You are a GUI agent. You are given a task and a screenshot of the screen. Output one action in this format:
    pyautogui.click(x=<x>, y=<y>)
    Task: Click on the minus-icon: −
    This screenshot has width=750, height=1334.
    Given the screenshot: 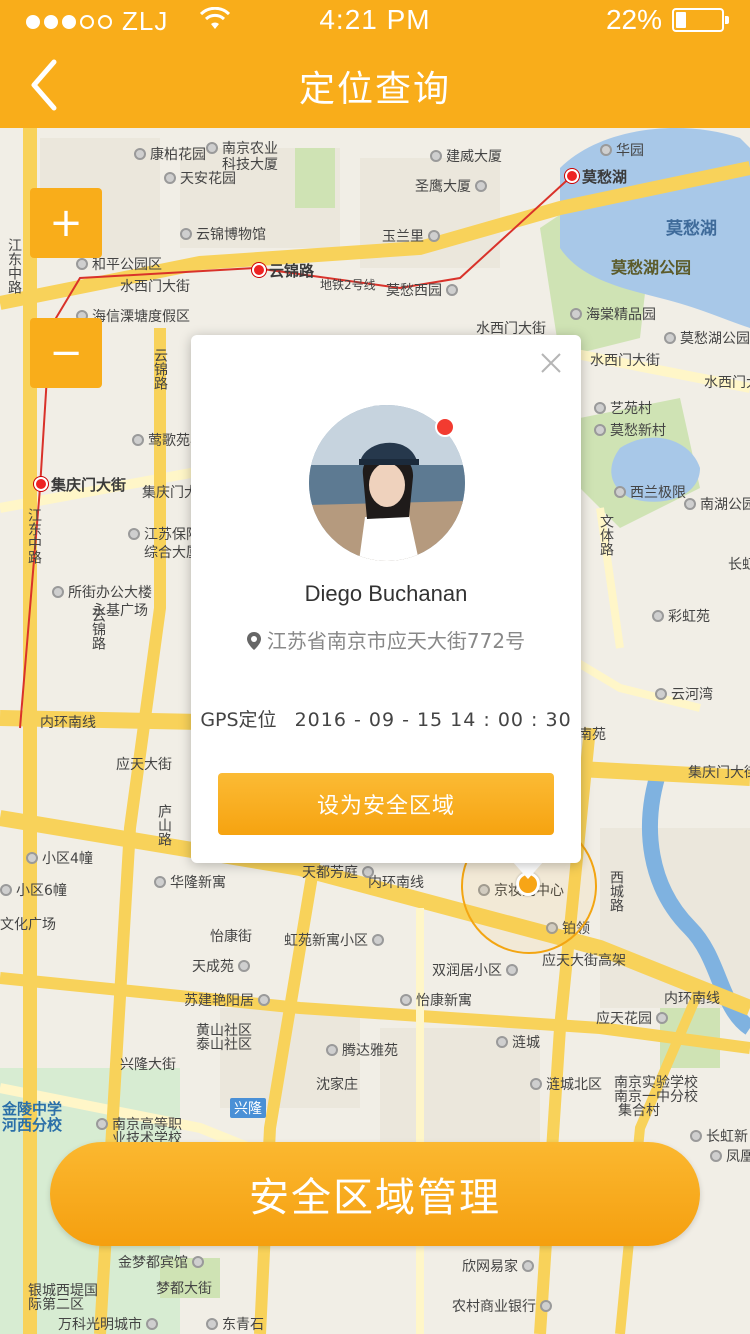 What is the action you would take?
    pyautogui.click(x=66, y=353)
    